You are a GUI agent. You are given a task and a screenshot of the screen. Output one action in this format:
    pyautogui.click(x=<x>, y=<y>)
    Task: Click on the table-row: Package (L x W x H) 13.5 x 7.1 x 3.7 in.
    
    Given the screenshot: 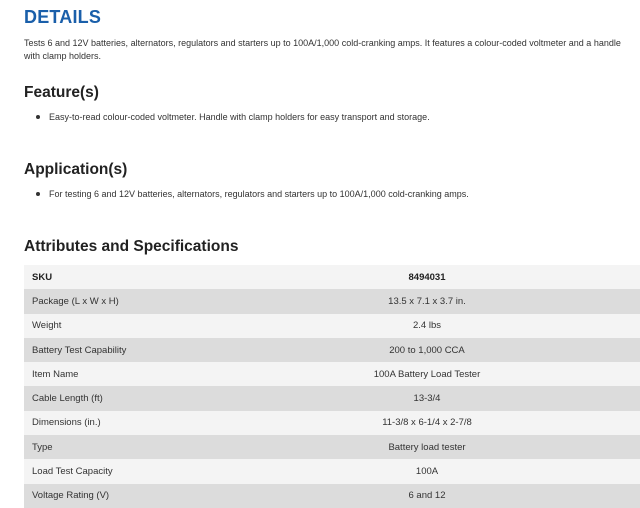 What is the action you would take?
    pyautogui.click(x=332, y=301)
    